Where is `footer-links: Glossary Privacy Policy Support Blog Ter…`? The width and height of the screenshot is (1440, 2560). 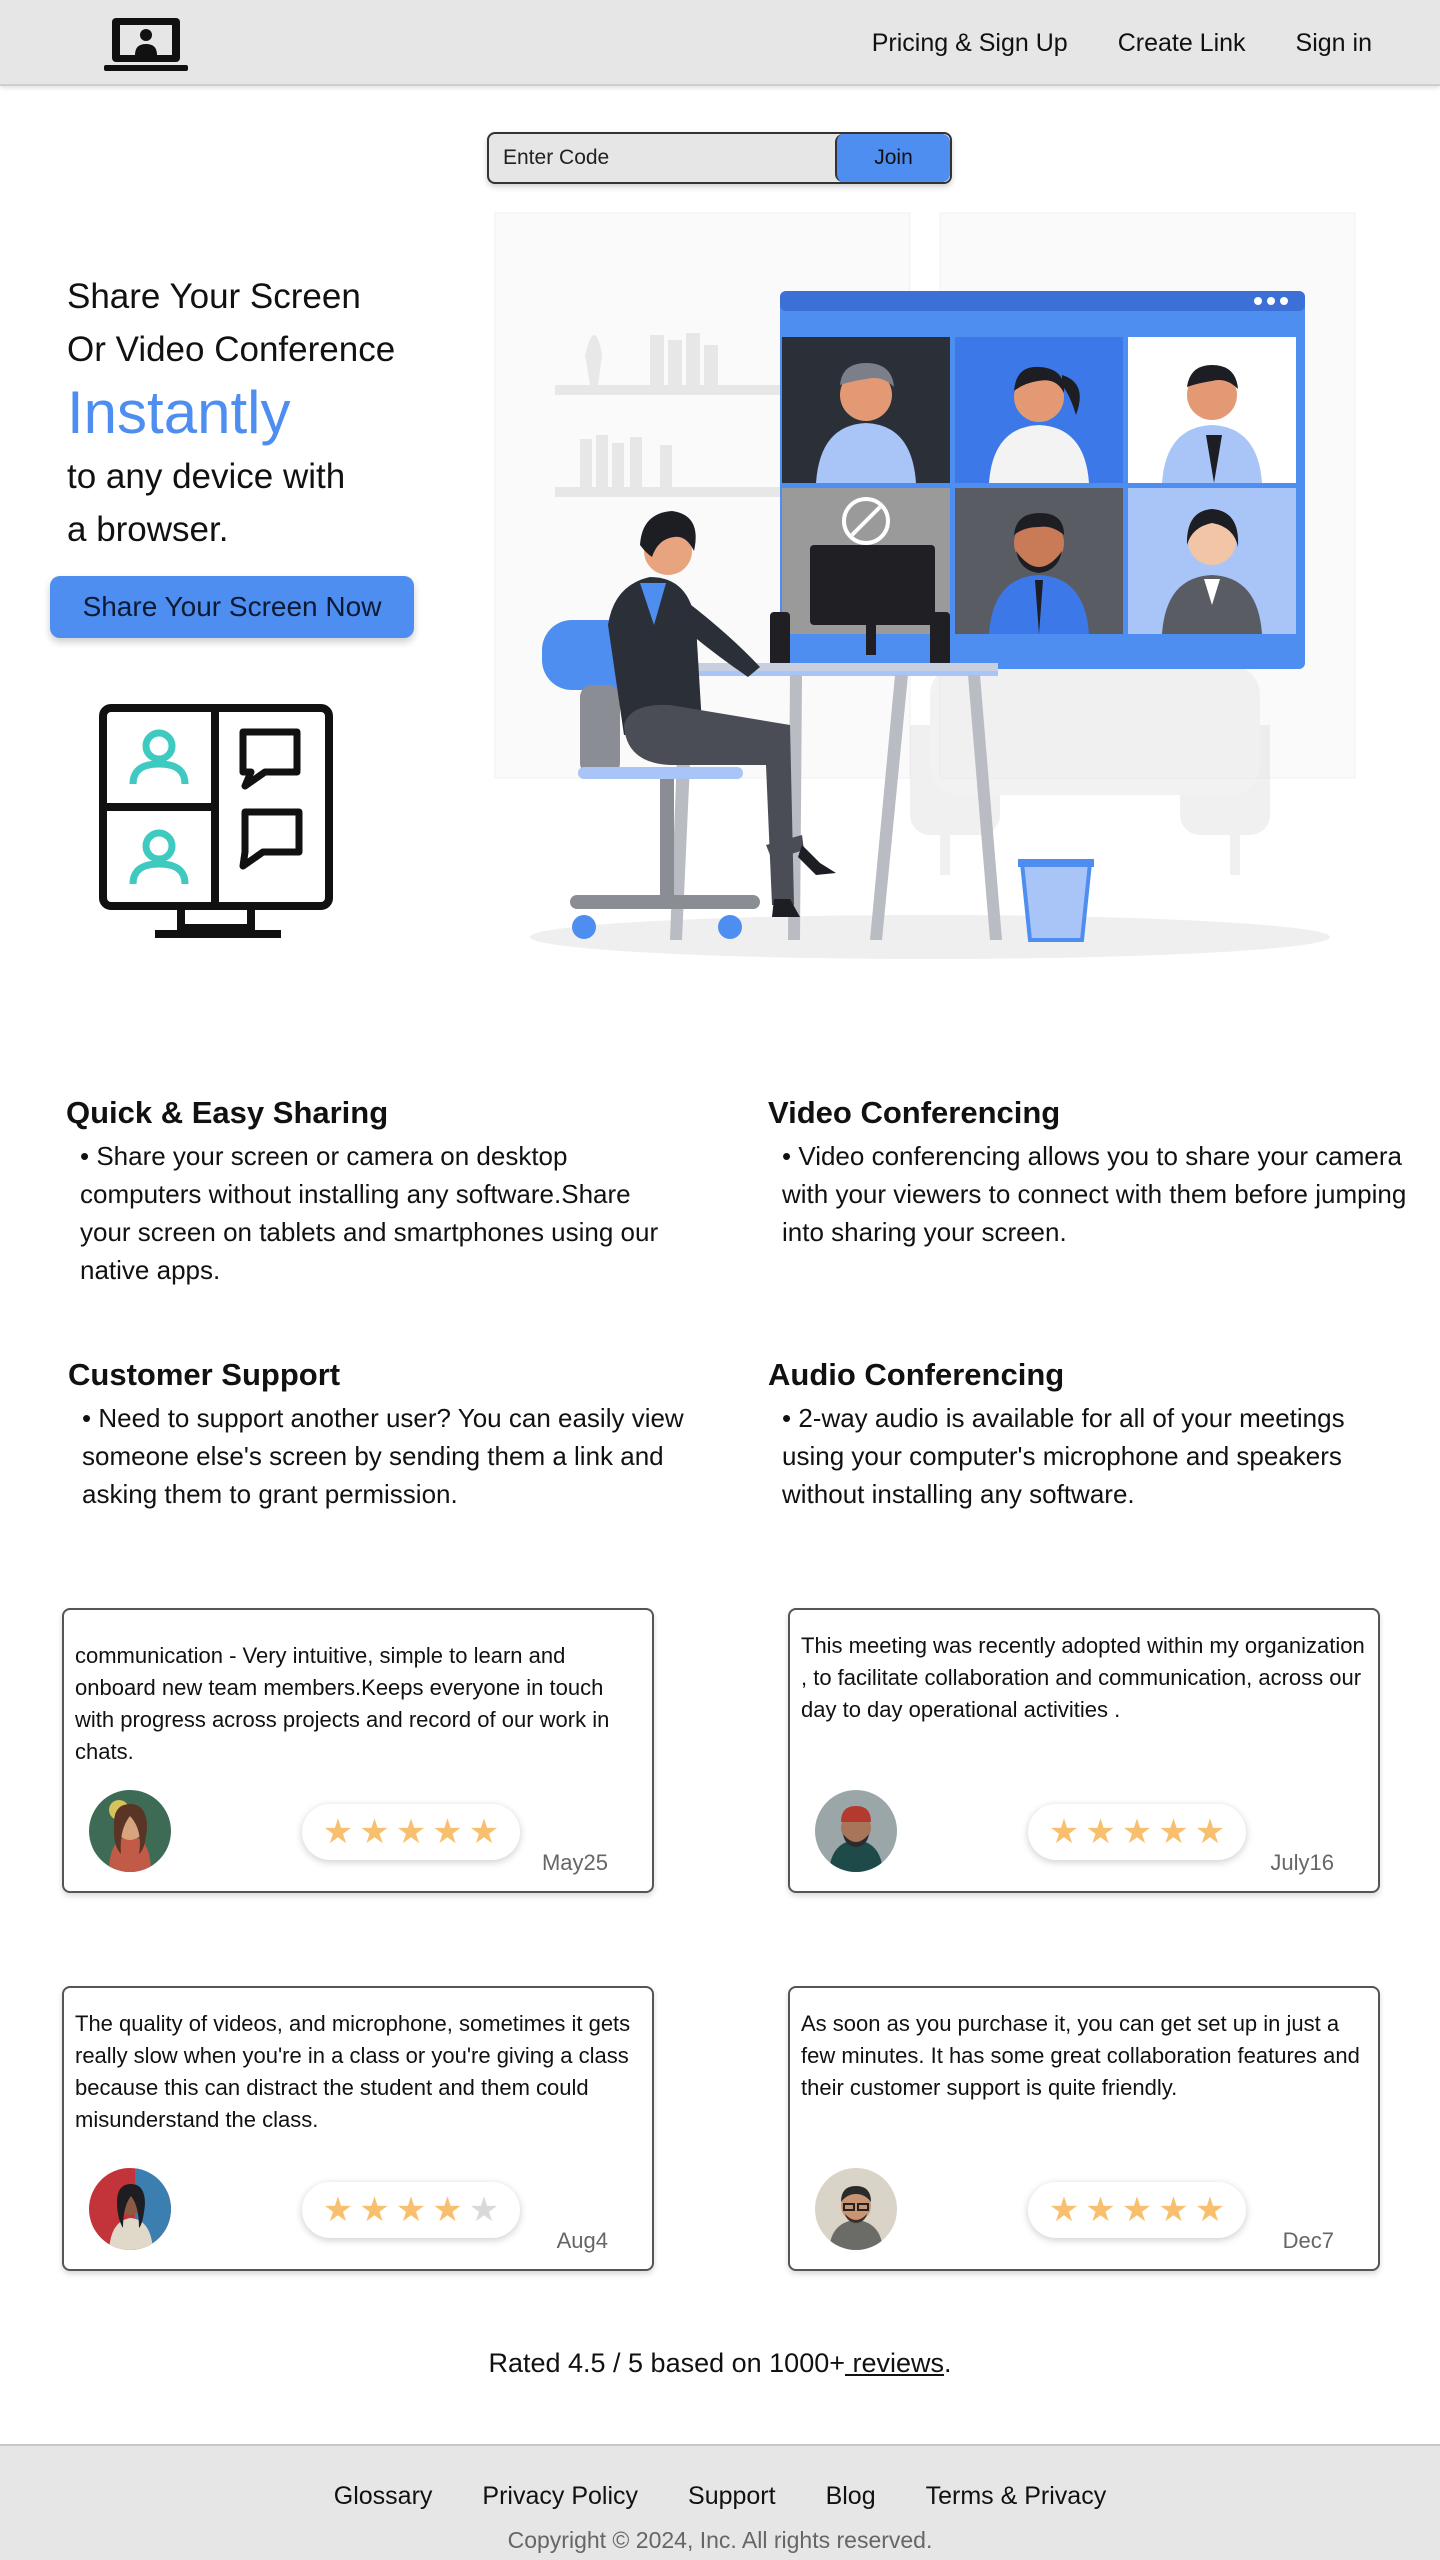
footer-links: Glossary Privacy Policy Support Blog Ter… is located at coordinates (720, 2496).